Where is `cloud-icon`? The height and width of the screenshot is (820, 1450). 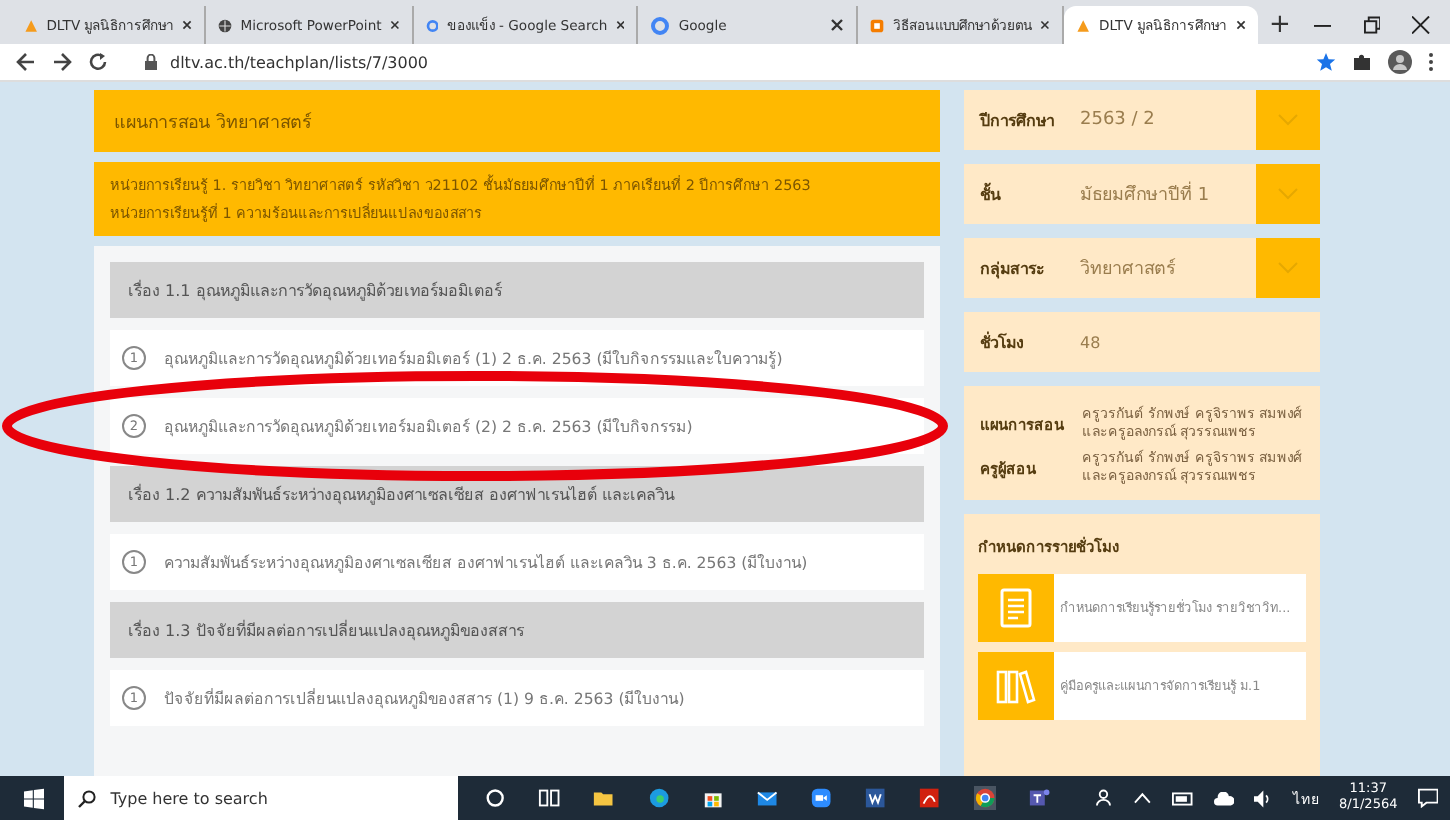
cloud-icon is located at coordinates (1224, 798).